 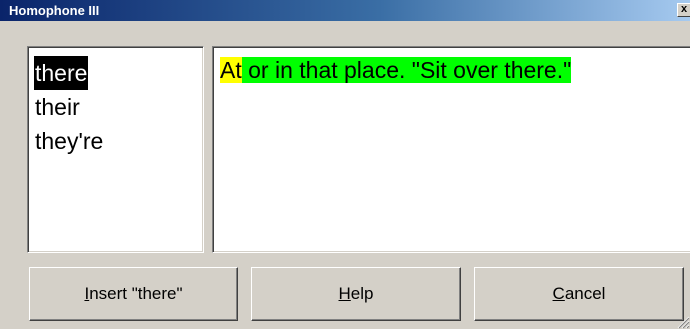 I want to click on cancel-button-label: ancel, so click(x=585, y=293).